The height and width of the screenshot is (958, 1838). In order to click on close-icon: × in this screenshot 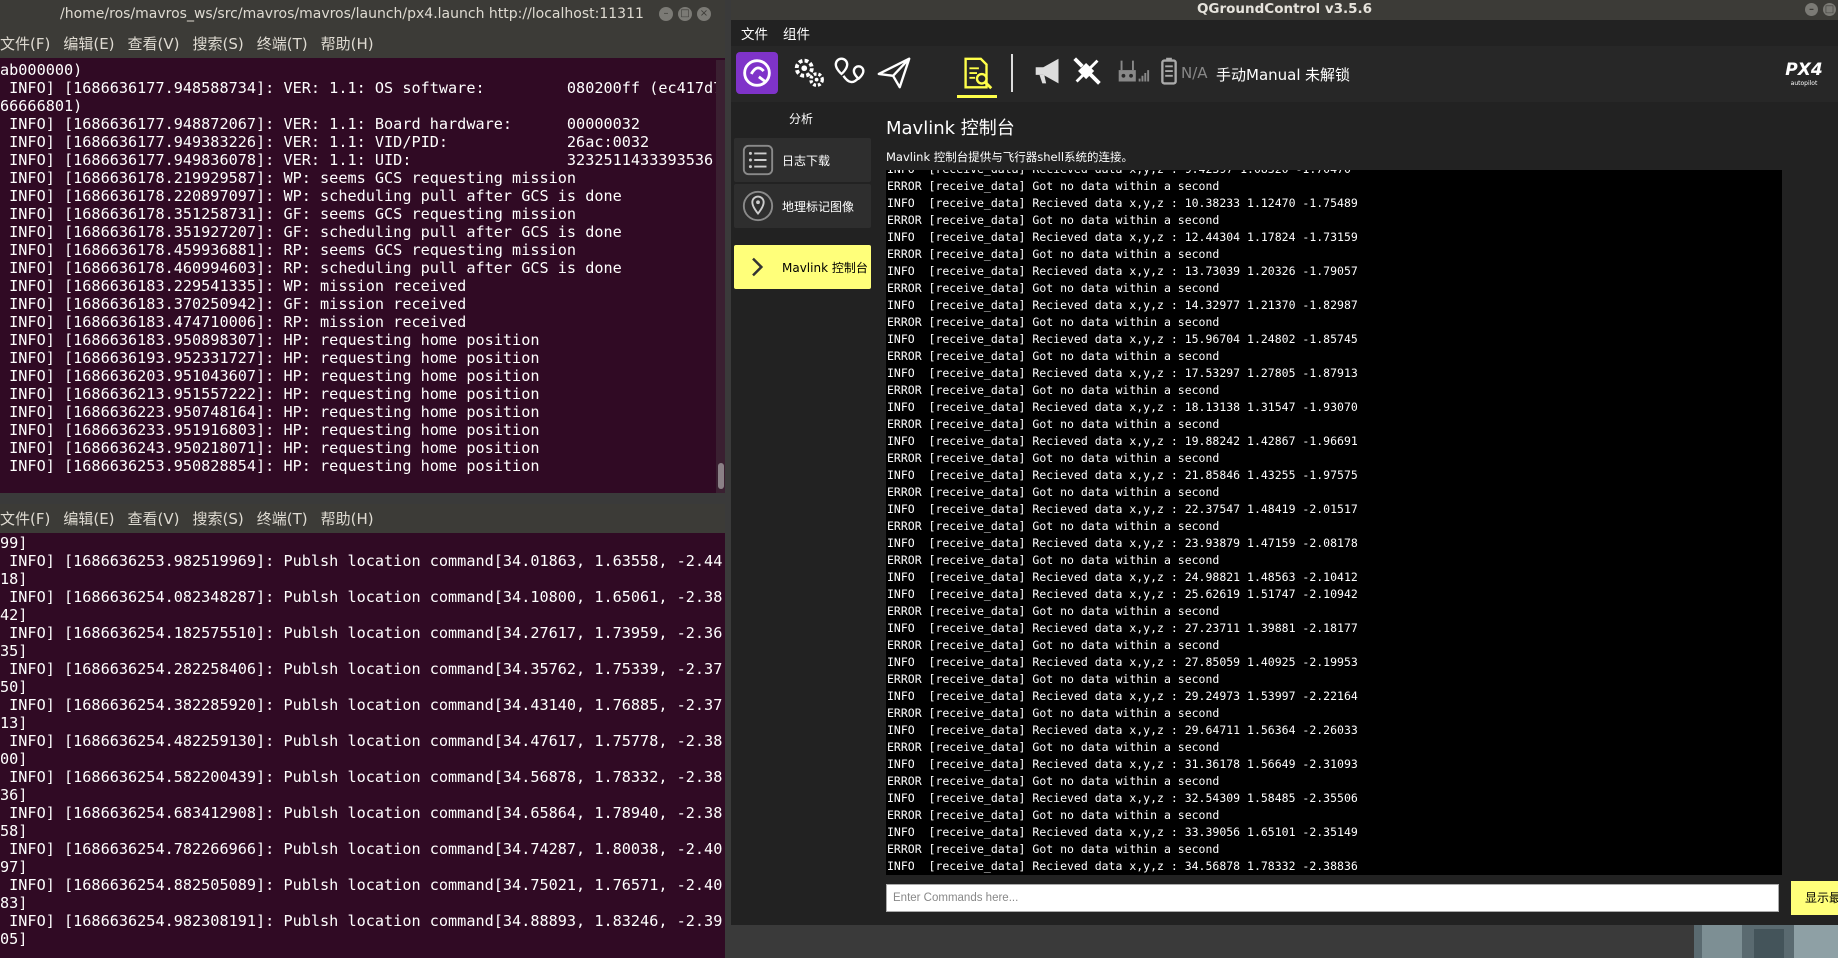, I will do `click(704, 14)`.